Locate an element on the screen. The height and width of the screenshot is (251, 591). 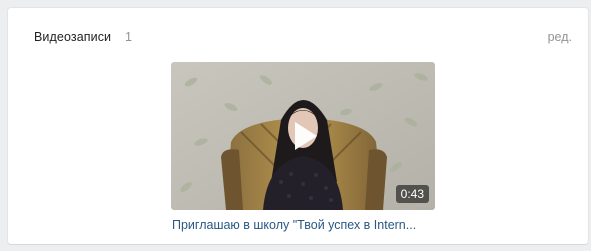
play-icon is located at coordinates (303, 136).